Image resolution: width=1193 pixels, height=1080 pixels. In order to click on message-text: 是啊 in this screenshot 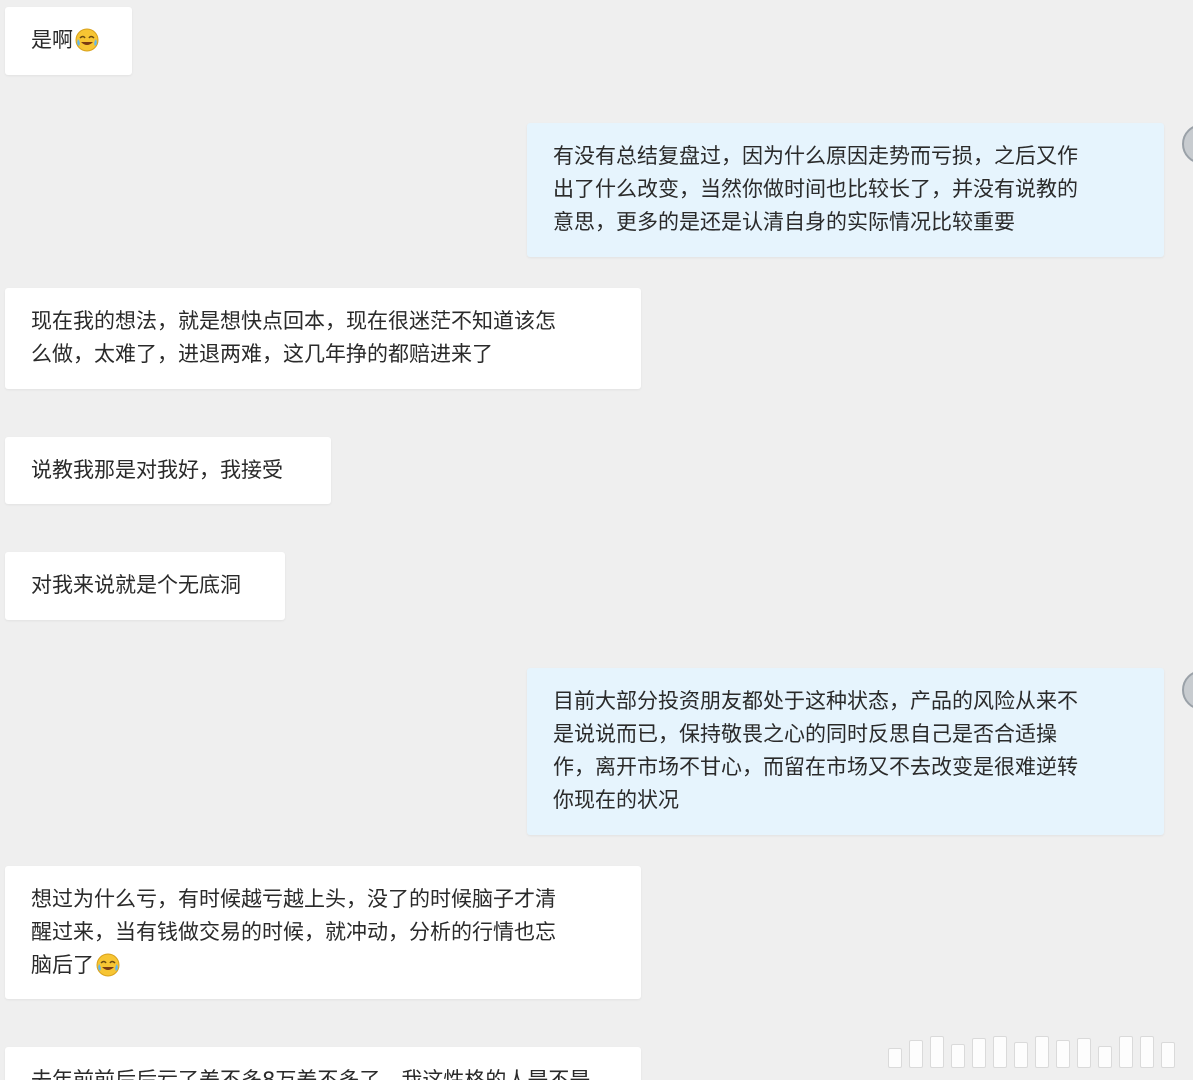, I will do `click(52, 40)`.